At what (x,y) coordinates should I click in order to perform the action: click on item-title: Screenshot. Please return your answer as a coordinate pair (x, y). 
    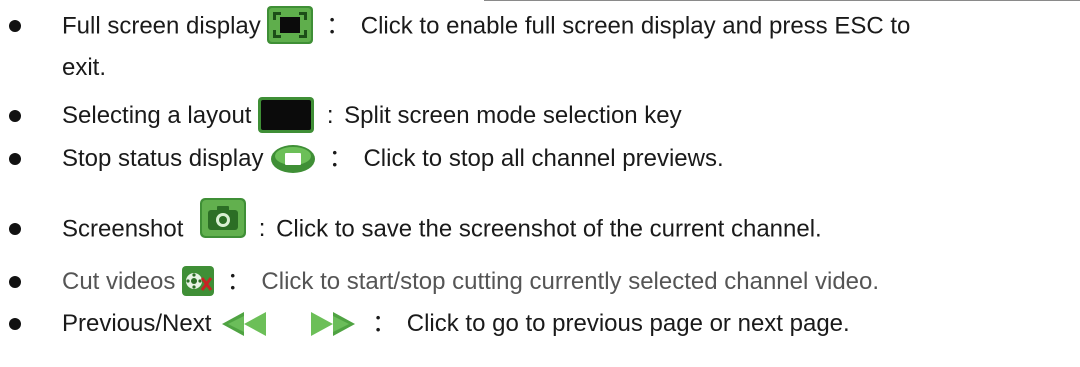
    Looking at the image, I should click on (123, 229).